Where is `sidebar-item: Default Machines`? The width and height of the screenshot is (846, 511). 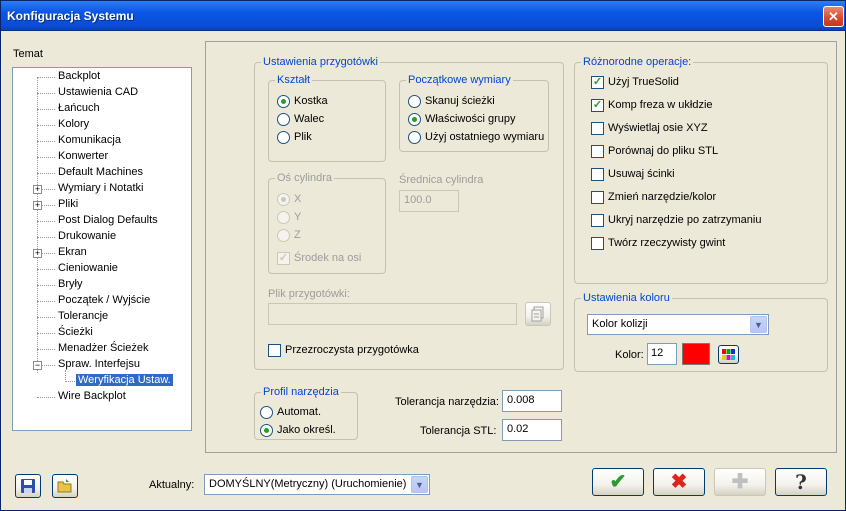 sidebar-item: Default Machines is located at coordinates (100, 172).